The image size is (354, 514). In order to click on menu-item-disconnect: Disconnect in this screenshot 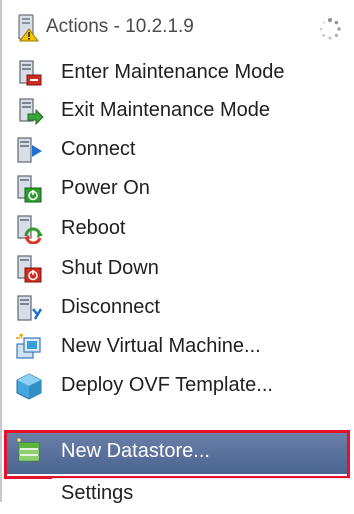, I will do `click(177, 308)`.